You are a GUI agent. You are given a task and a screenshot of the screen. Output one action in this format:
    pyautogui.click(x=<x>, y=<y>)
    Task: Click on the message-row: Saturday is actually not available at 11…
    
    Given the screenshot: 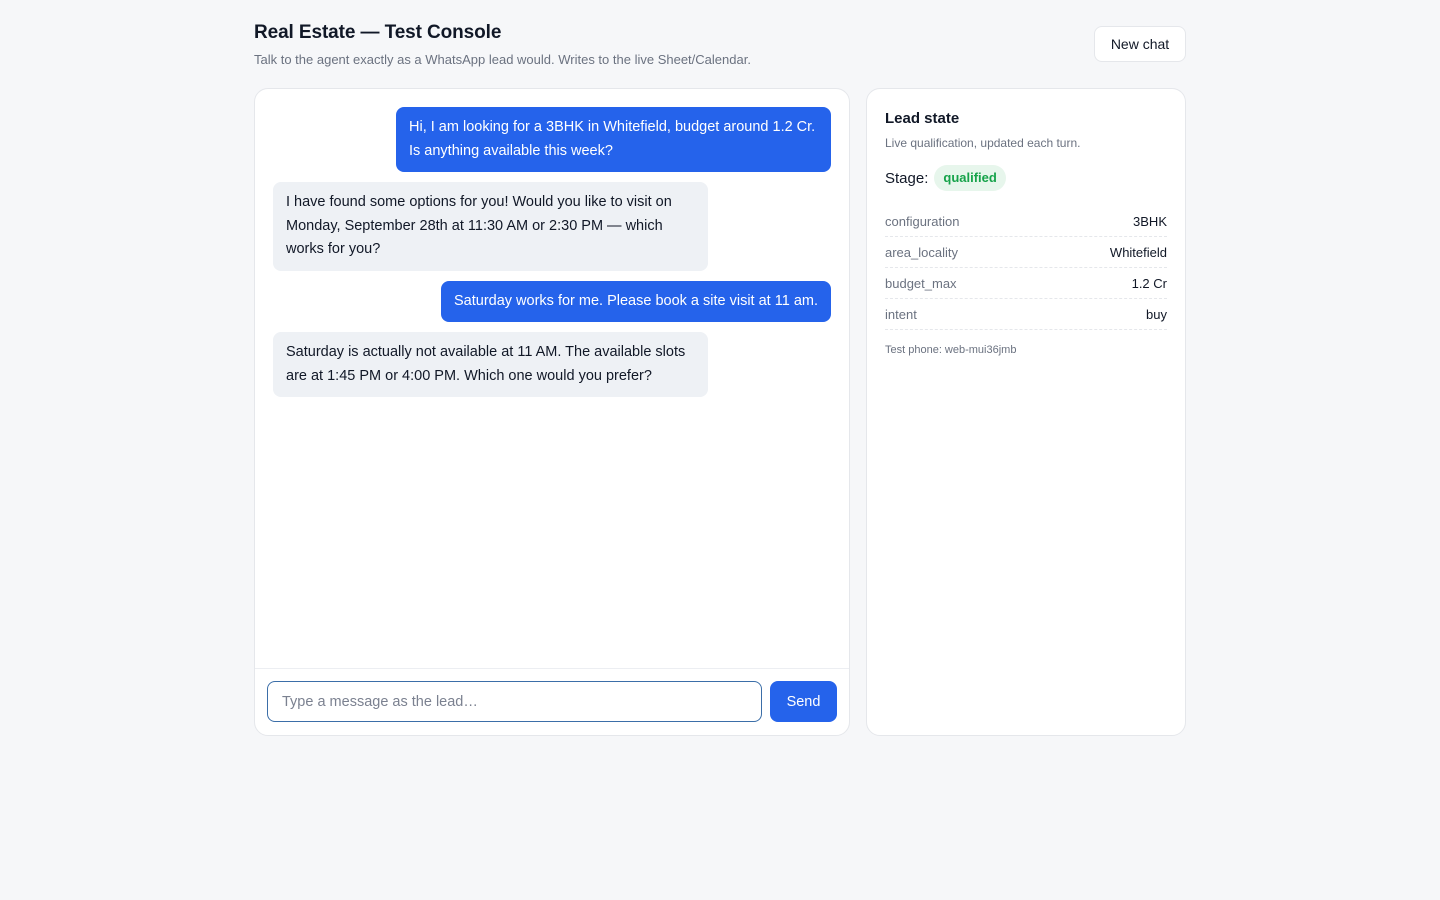 What is the action you would take?
    pyautogui.click(x=552, y=364)
    